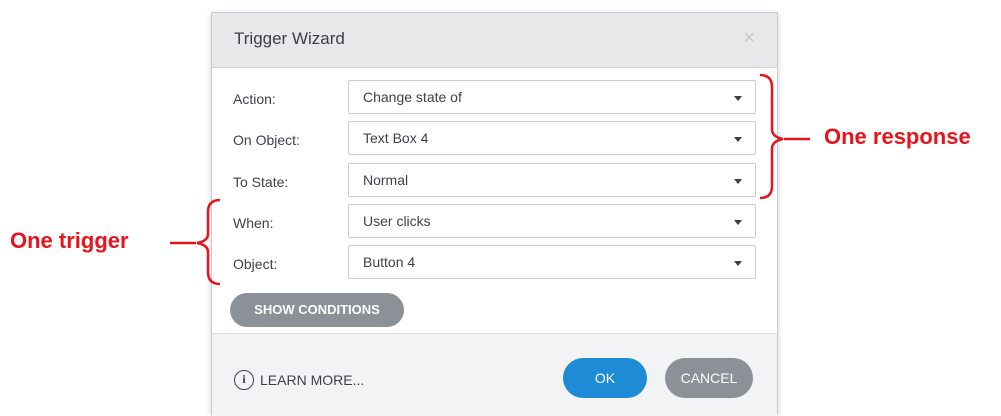 The width and height of the screenshot is (1001, 416). I want to click on response-annotation-label: One response, so click(897, 136).